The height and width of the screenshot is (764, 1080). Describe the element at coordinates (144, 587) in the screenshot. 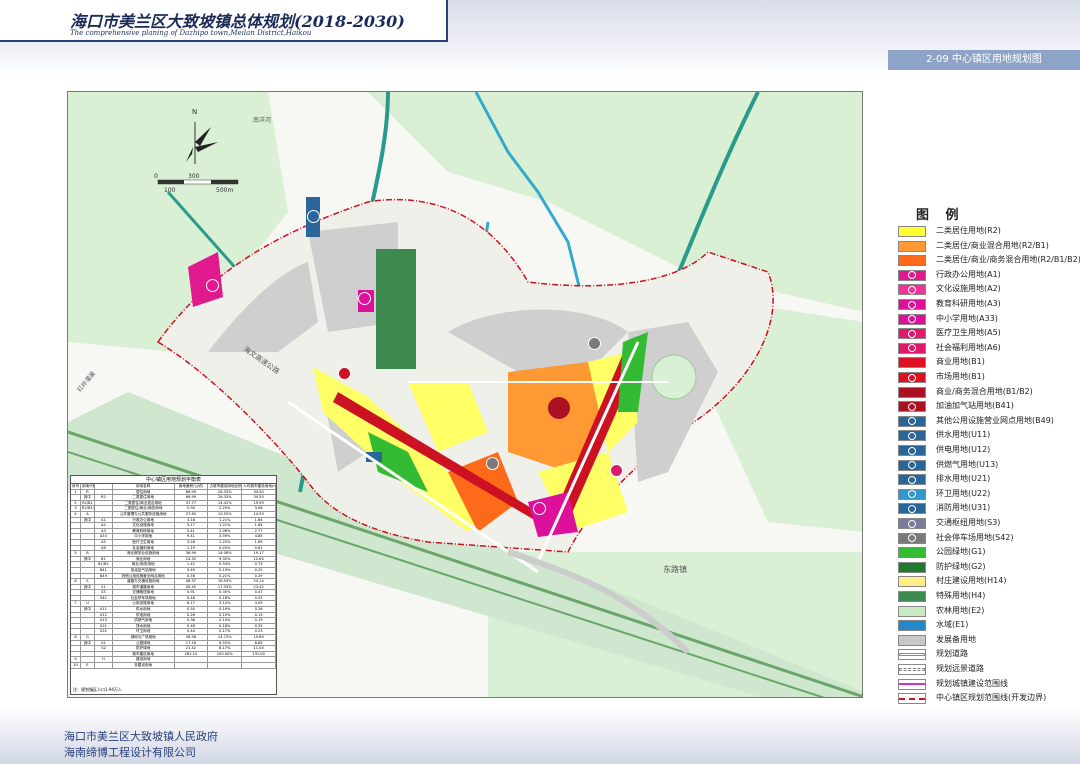

I see `table-cell: 城市道路用地` at that location.